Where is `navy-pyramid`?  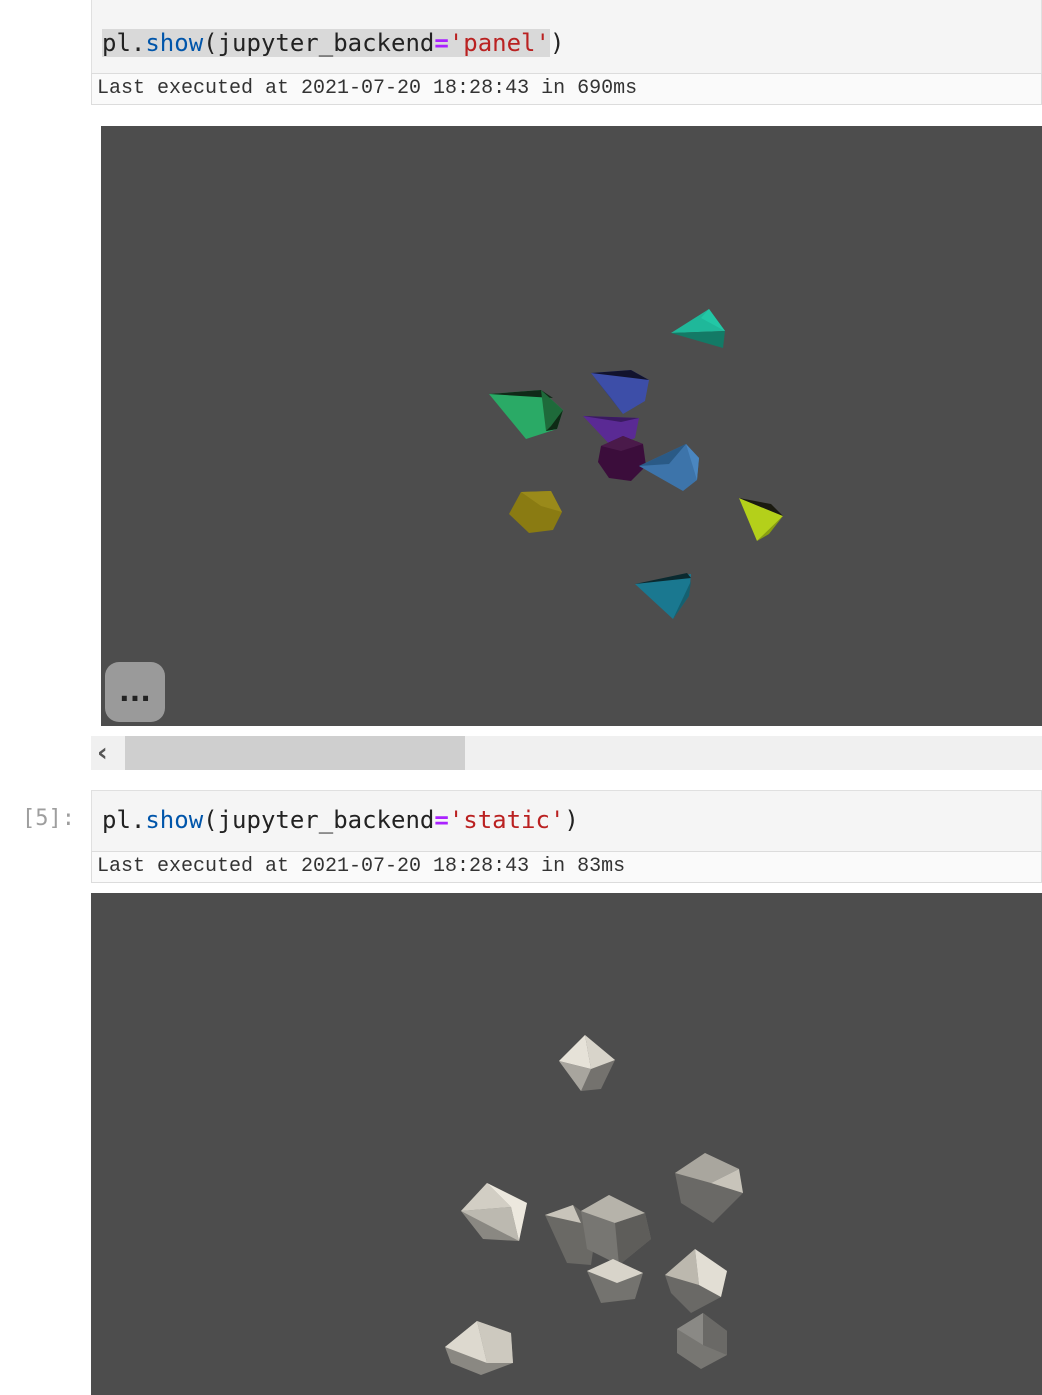 navy-pyramid is located at coordinates (620, 392).